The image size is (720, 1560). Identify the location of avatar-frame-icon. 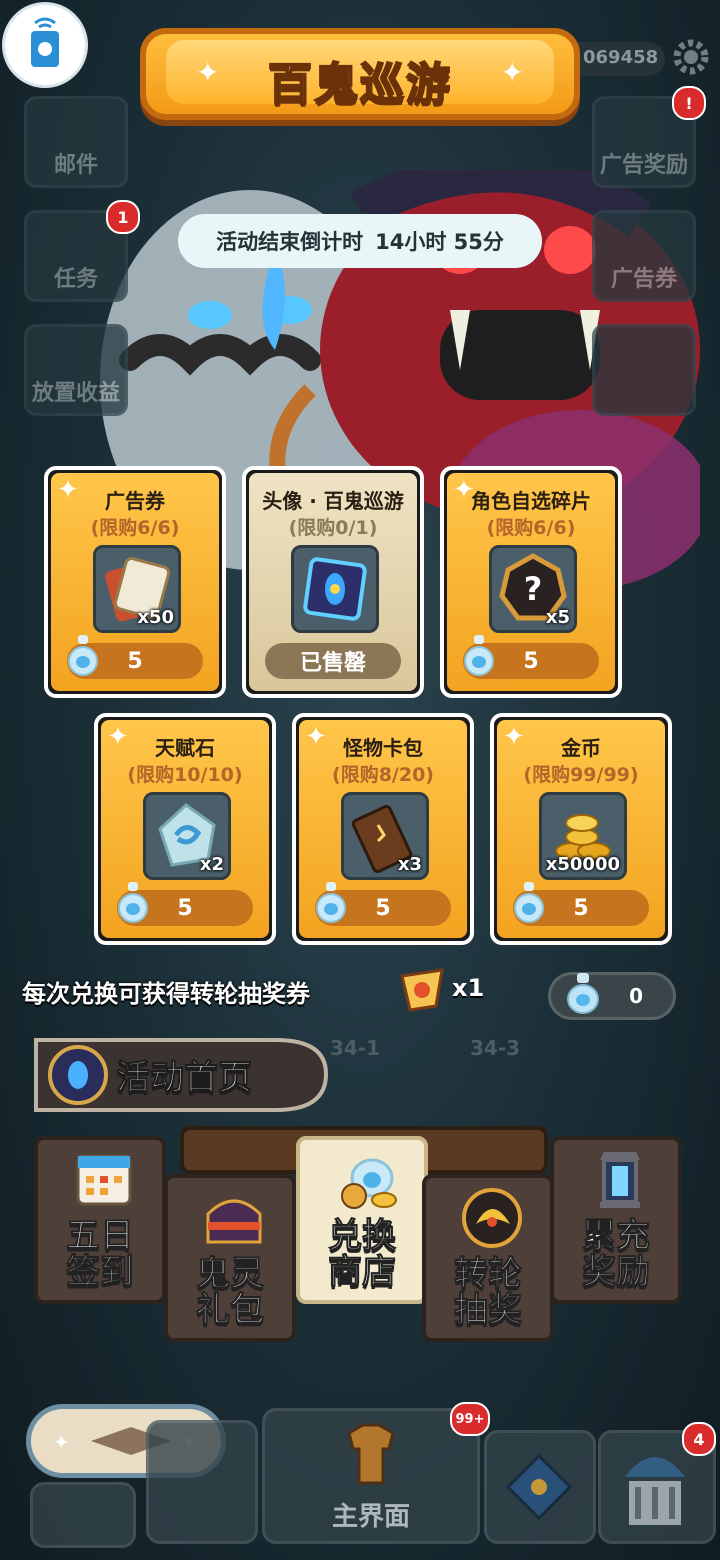
(335, 589).